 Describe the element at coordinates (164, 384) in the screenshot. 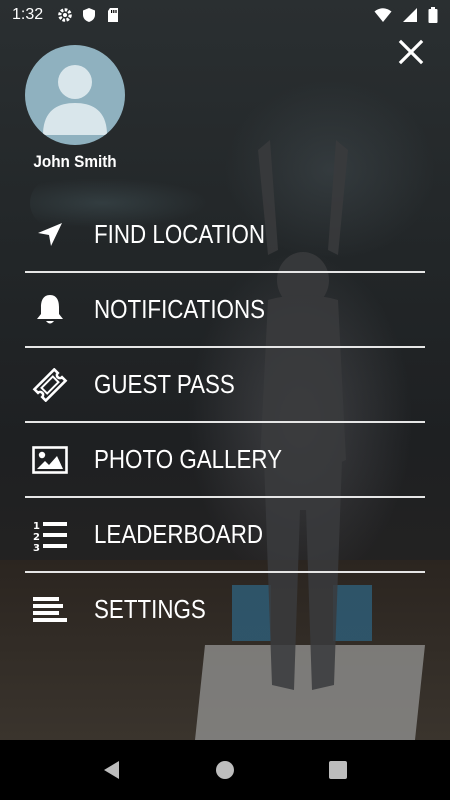

I see `menu-item-label: GUEST PASS` at that location.